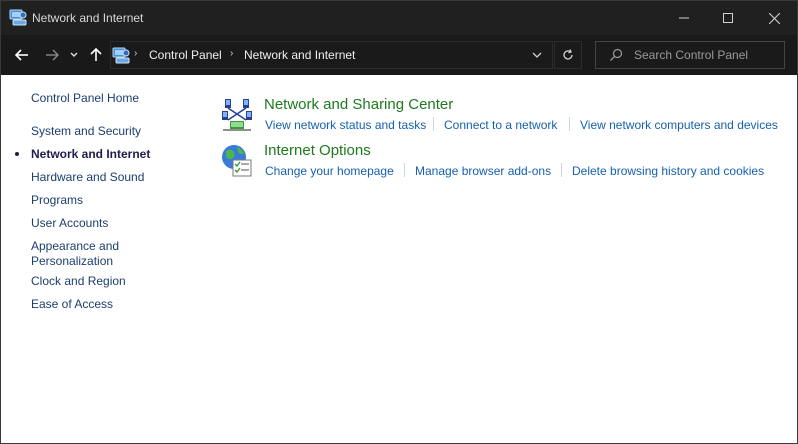  I want to click on navigation-bar: › Control Panel › Network and Internet, so click(399, 55).